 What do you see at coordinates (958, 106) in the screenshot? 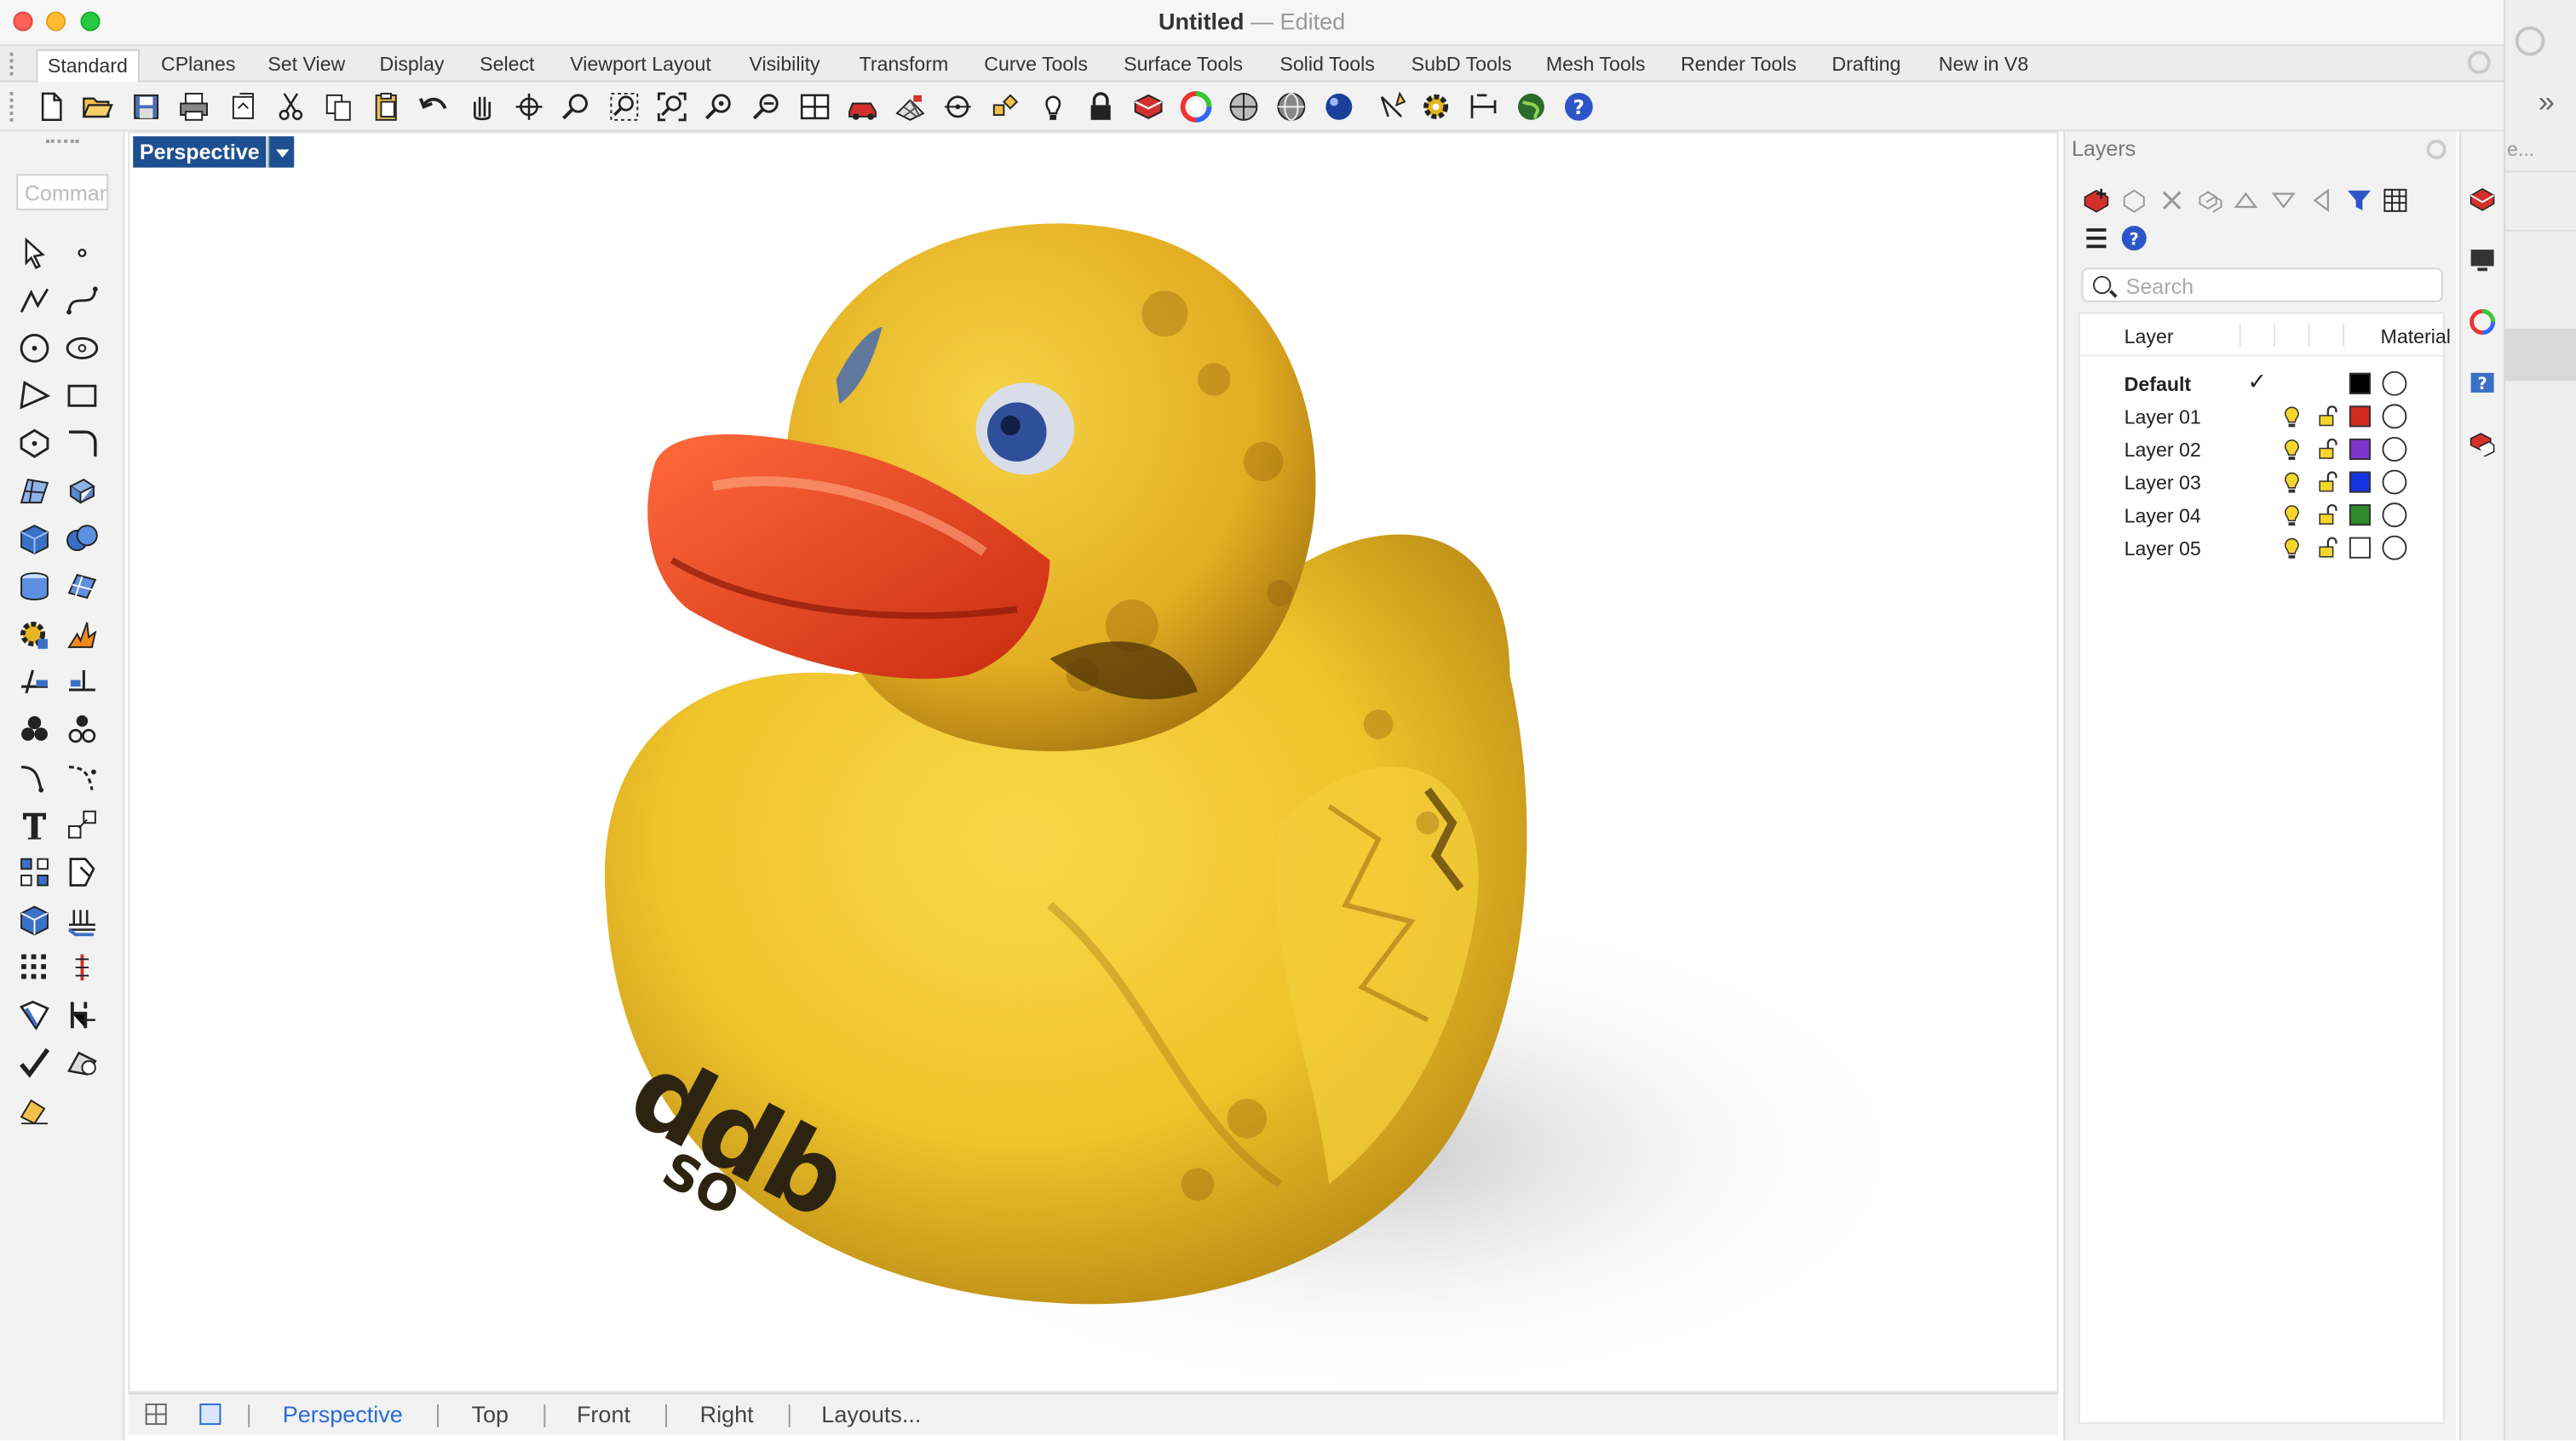
I see `osnap-icon` at bounding box center [958, 106].